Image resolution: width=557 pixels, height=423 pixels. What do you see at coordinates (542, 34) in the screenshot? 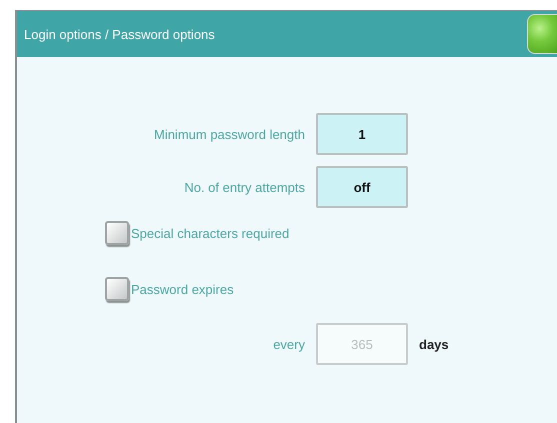
I see `confirm-button` at bounding box center [542, 34].